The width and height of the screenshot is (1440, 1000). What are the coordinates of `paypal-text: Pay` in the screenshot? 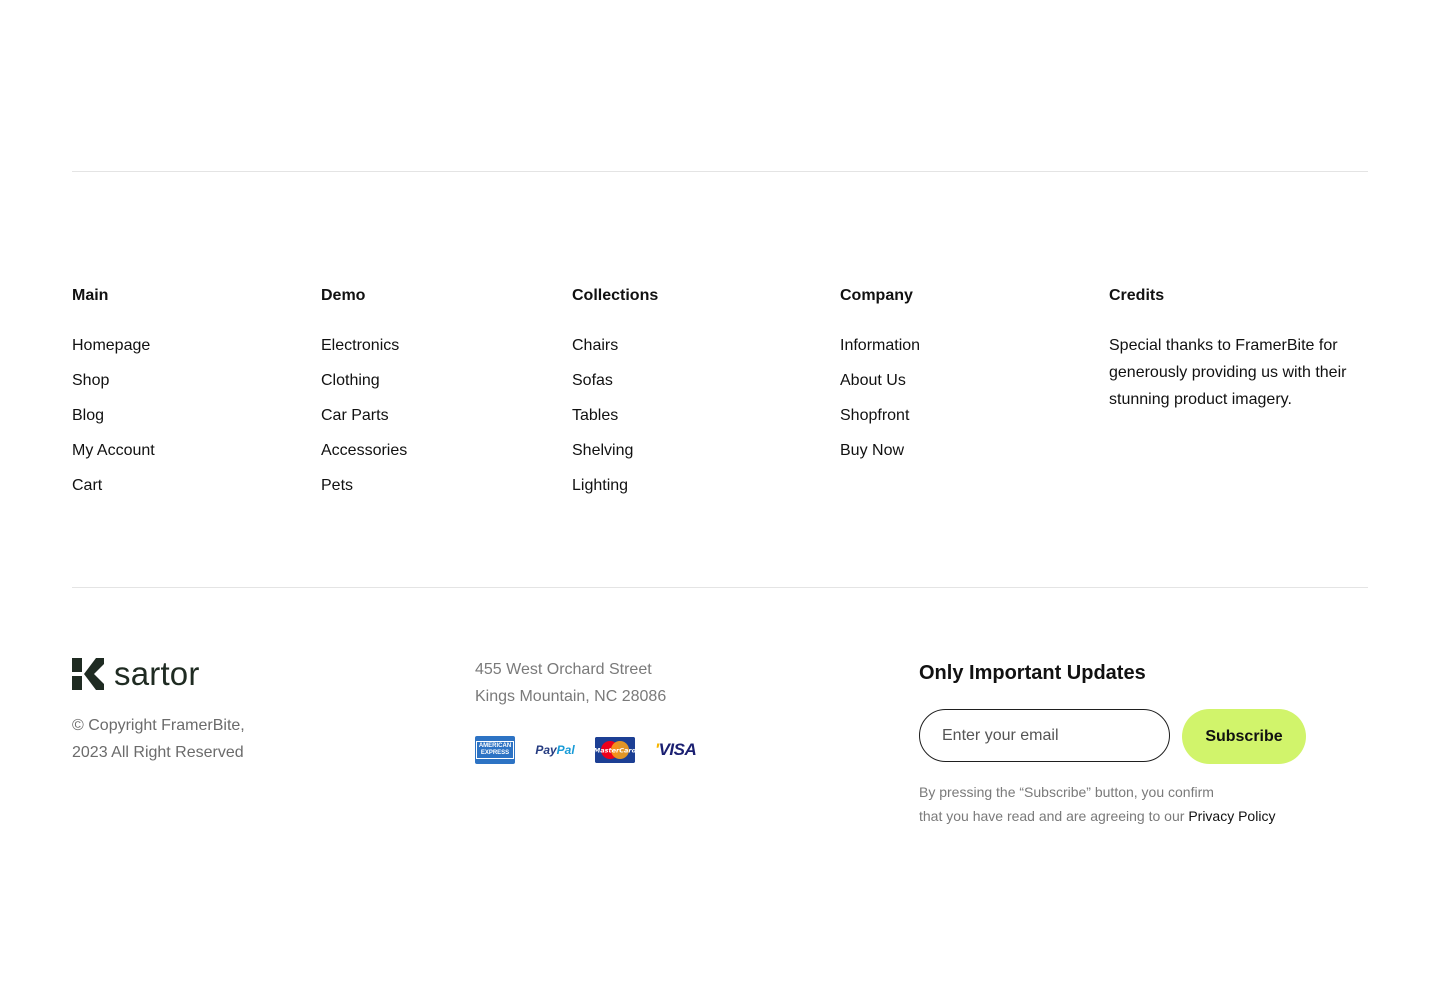 It's located at (546, 750).